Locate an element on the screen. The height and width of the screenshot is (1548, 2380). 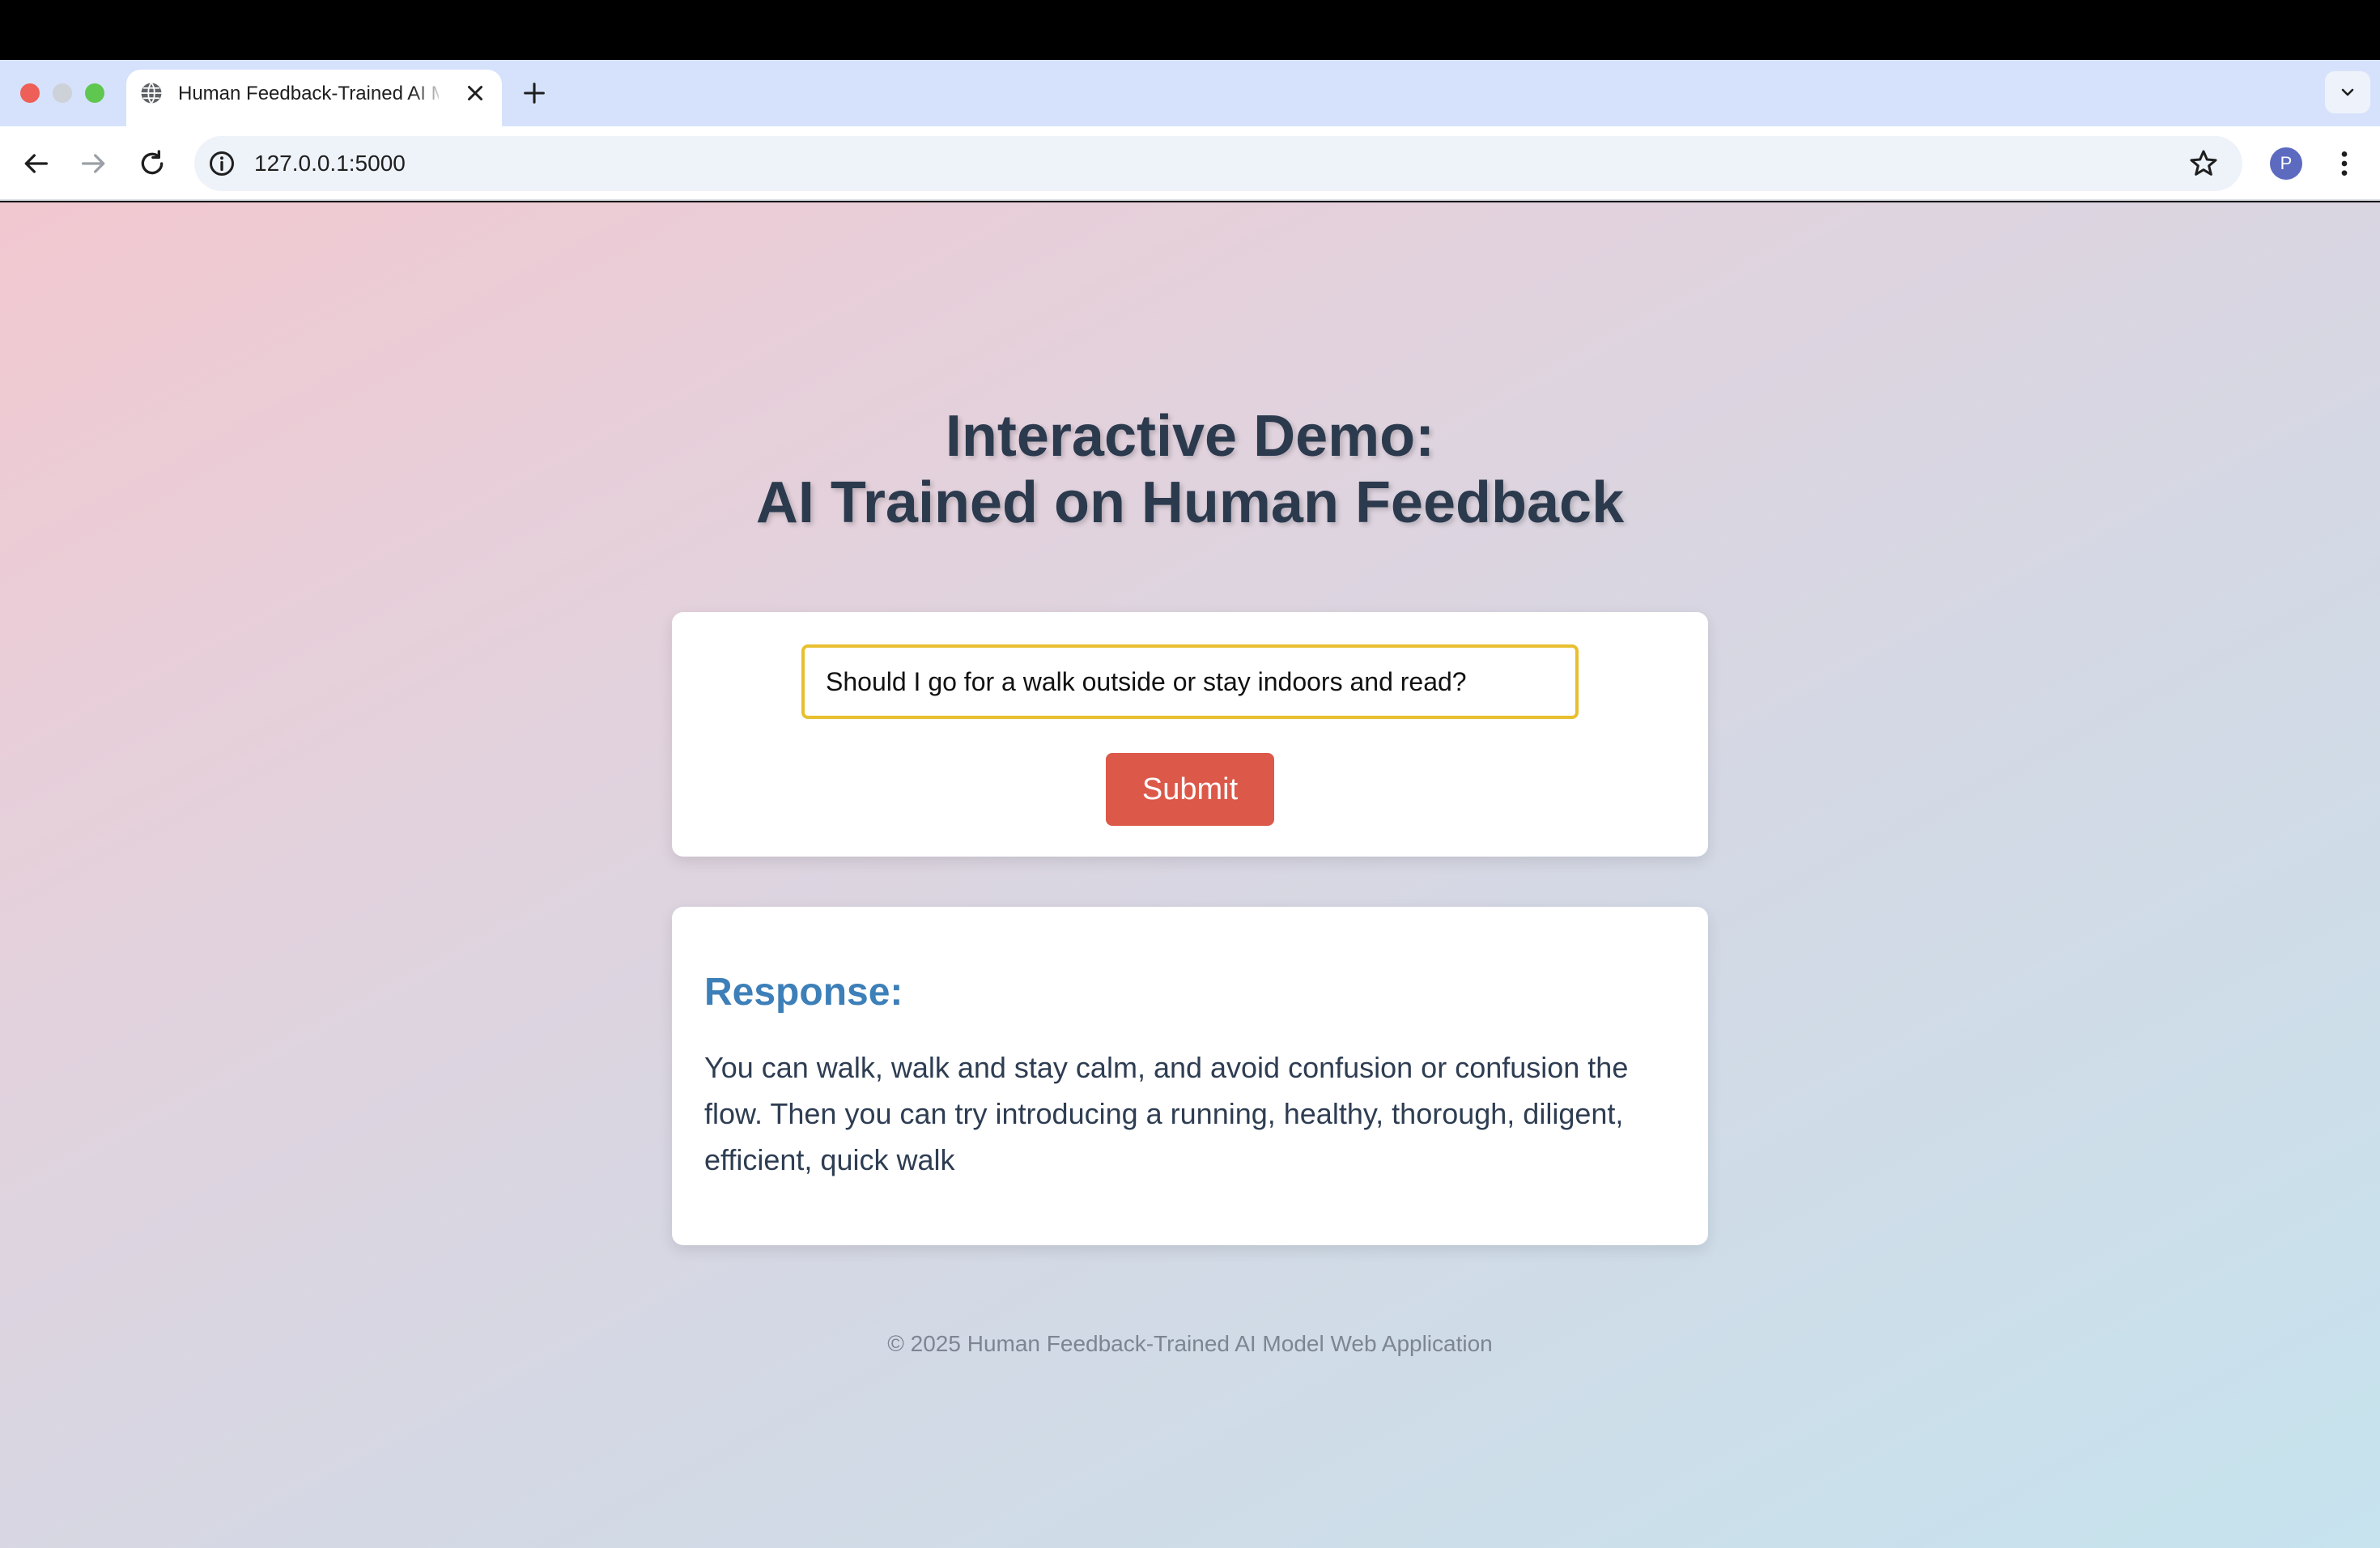
url-text: 127.0.0.1:5000 is located at coordinates (330, 164).